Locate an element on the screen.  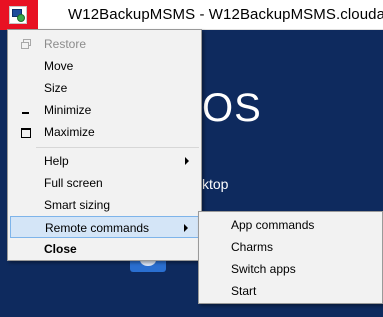
remote-desktop-text: ktop is located at coordinates (215, 184).